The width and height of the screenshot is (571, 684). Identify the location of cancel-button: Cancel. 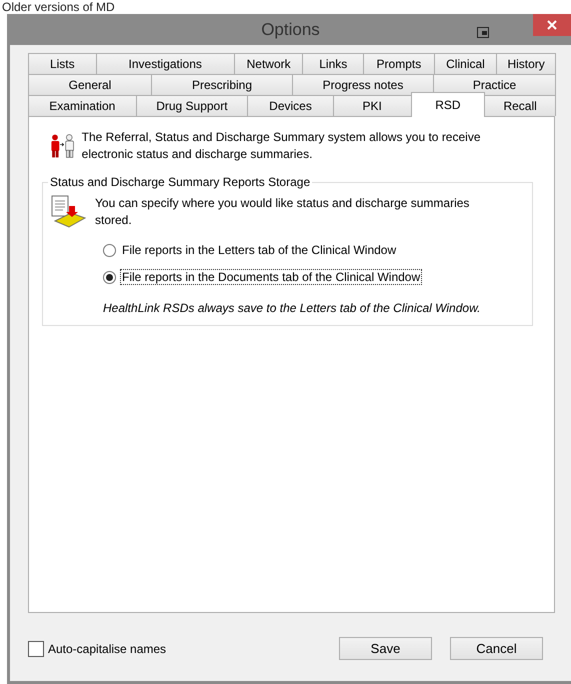
(496, 648).